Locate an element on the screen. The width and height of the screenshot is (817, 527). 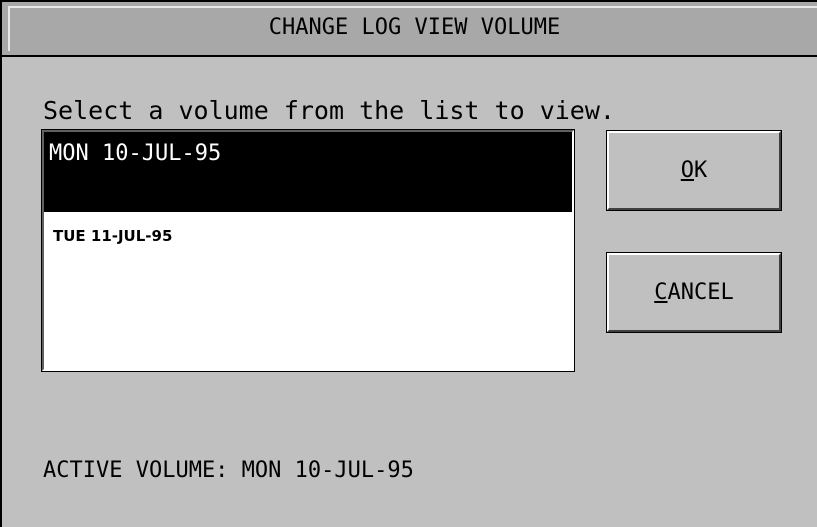
cancel-button-label: ANCEL is located at coordinates (700, 292).